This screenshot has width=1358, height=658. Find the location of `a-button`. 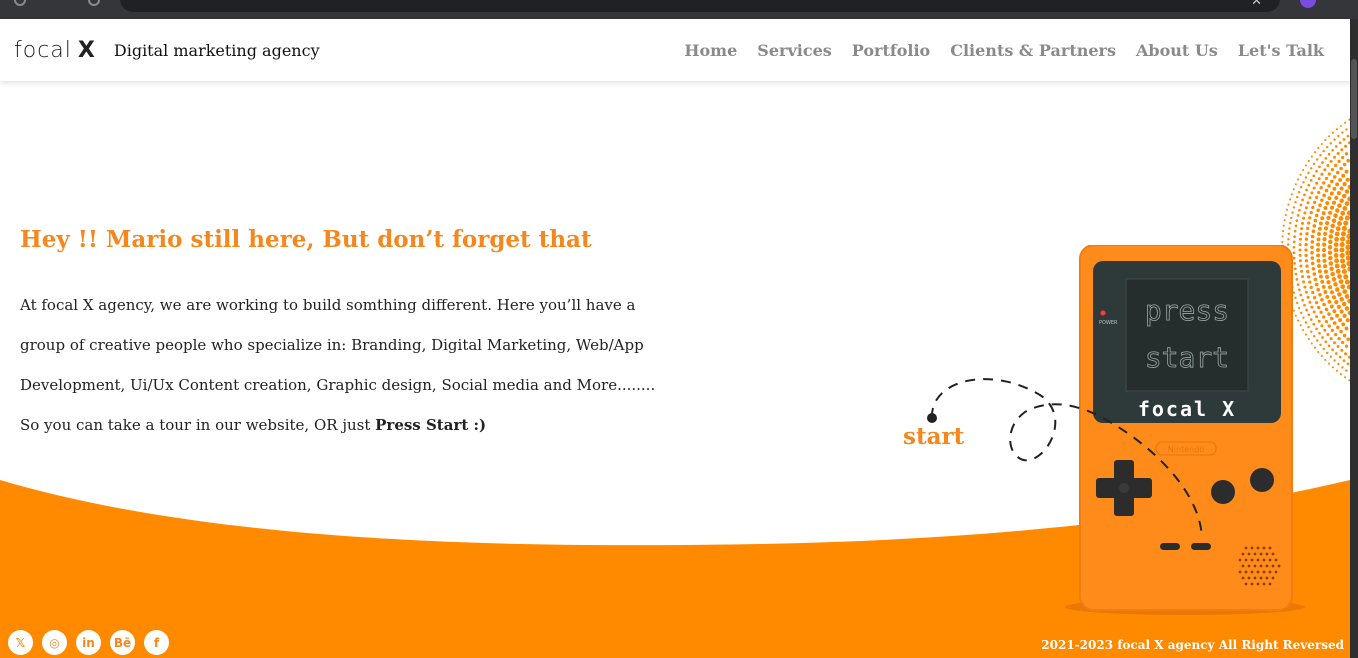

a-button is located at coordinates (1262, 480).